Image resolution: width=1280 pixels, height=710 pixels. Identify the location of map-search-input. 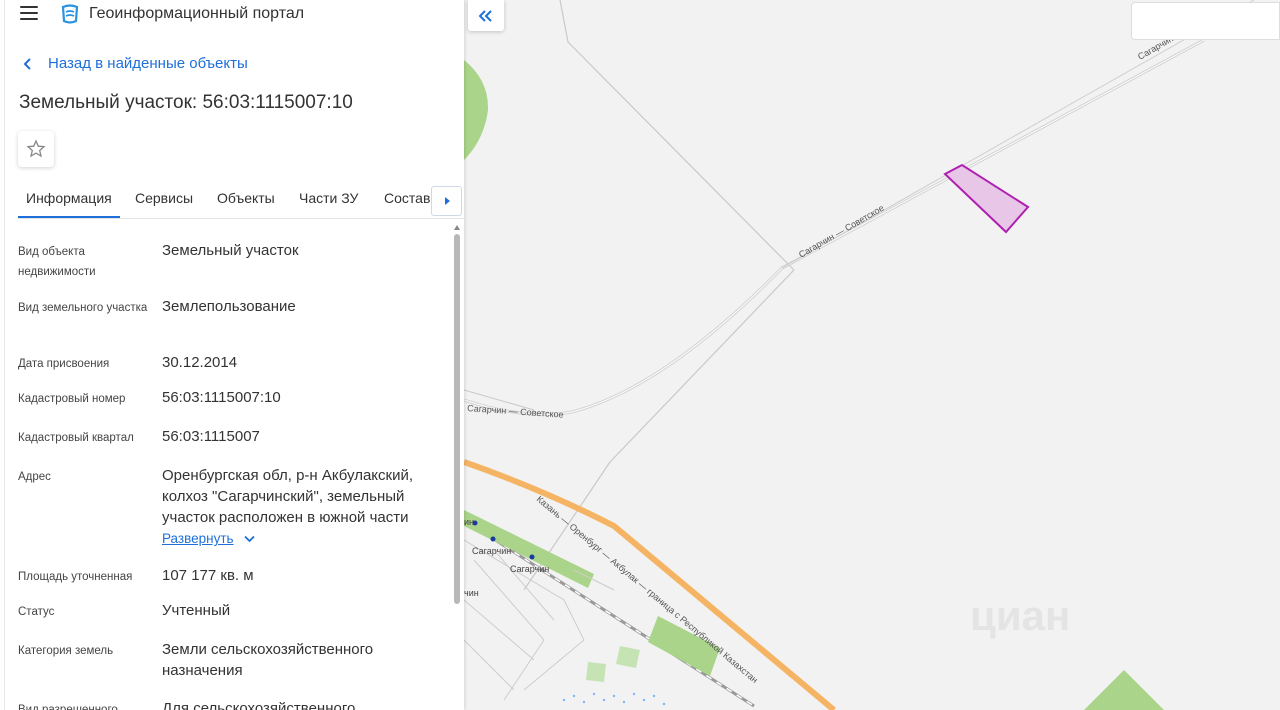
(1205, 21).